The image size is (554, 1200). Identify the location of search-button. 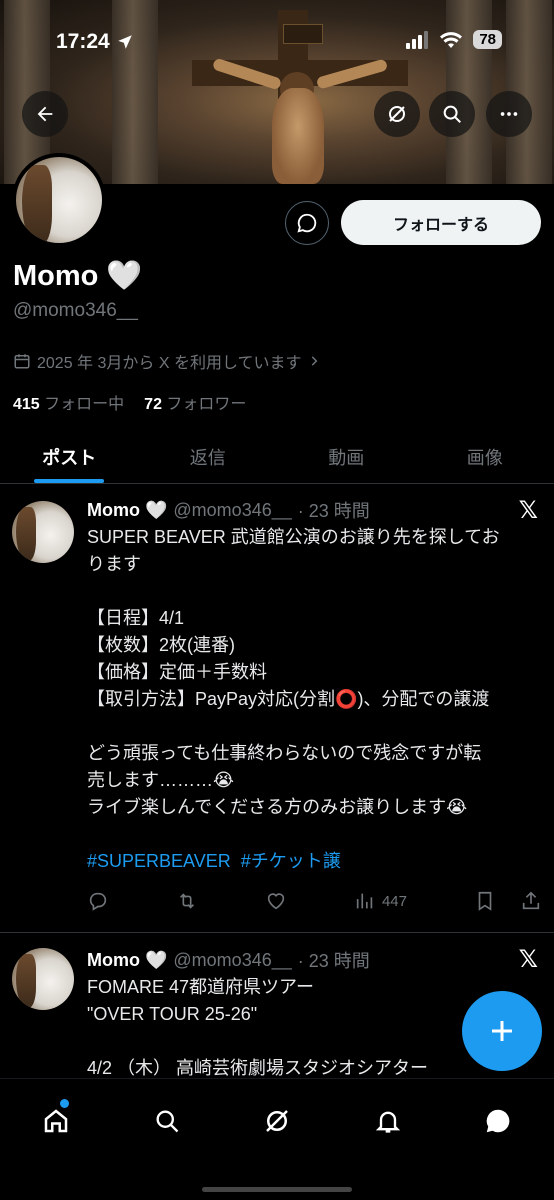
(452, 114).